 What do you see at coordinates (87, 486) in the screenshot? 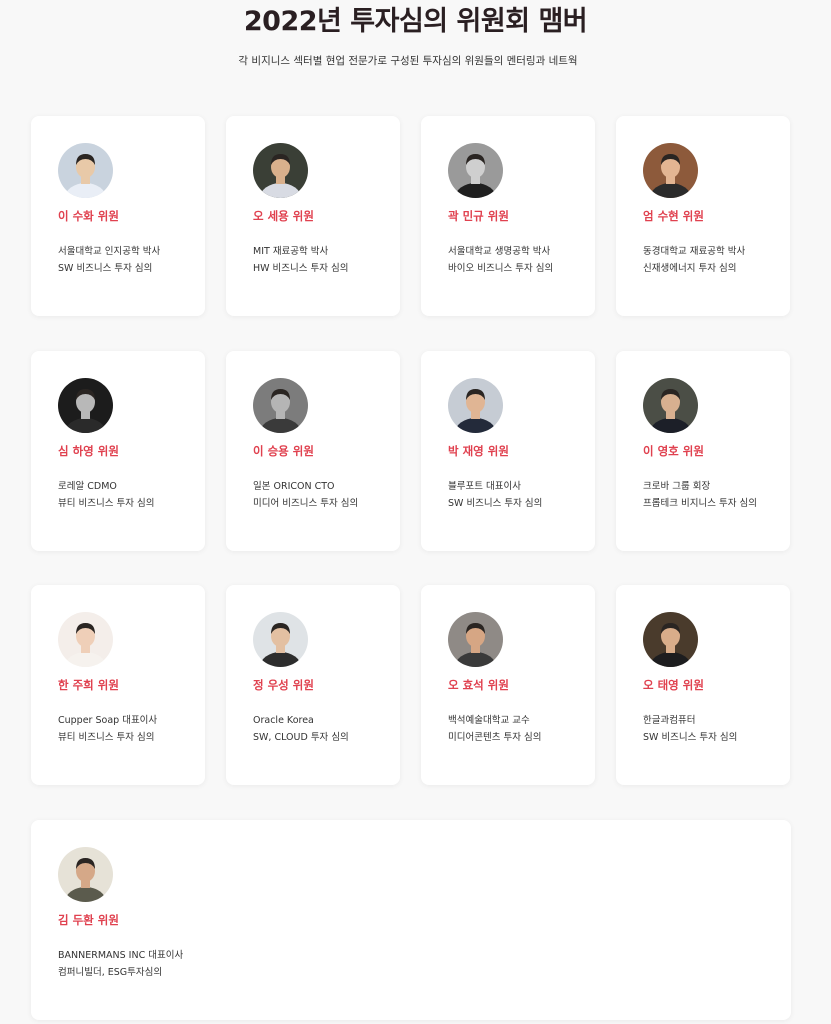
I see `member-credential: 로레알 CDMO` at bounding box center [87, 486].